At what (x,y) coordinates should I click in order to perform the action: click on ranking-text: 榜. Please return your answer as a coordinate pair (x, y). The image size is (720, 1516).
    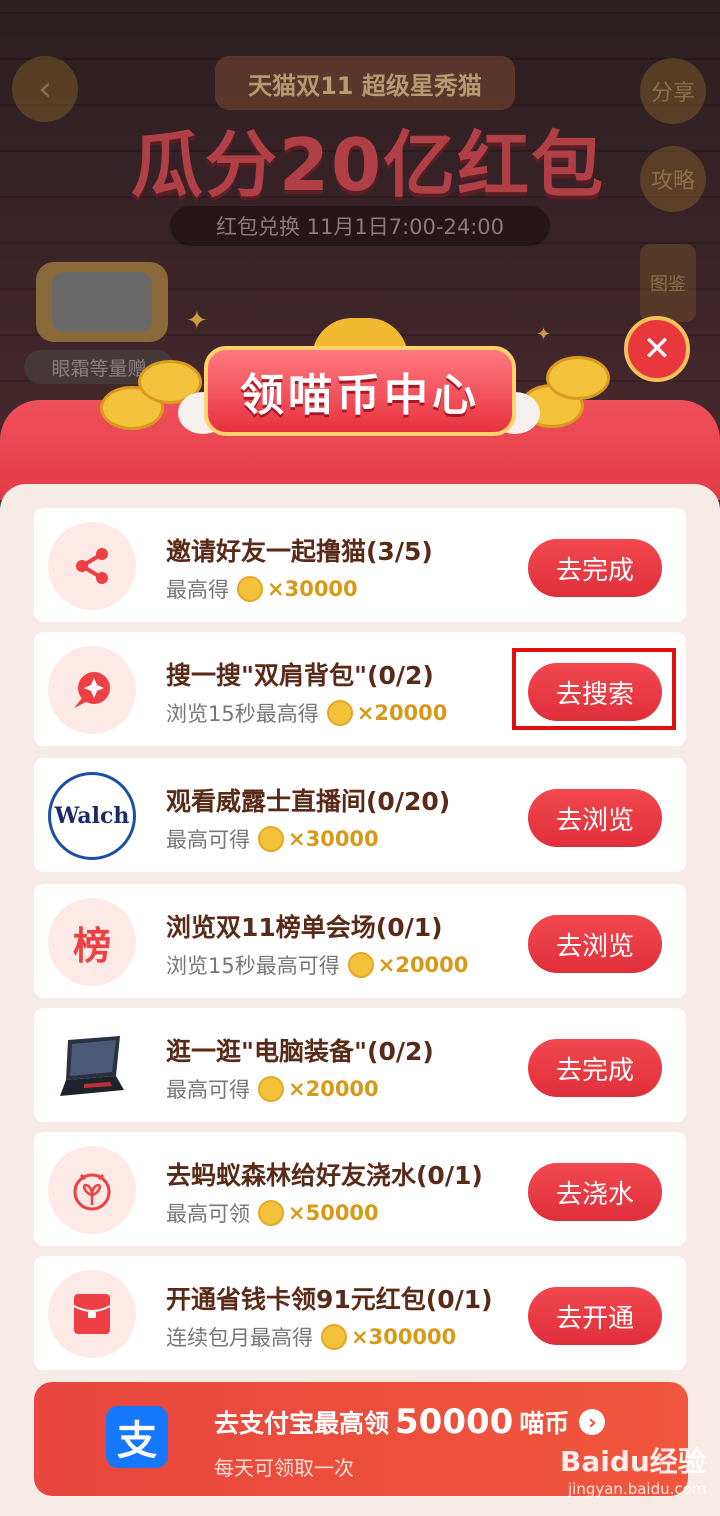
    Looking at the image, I should click on (91, 945).